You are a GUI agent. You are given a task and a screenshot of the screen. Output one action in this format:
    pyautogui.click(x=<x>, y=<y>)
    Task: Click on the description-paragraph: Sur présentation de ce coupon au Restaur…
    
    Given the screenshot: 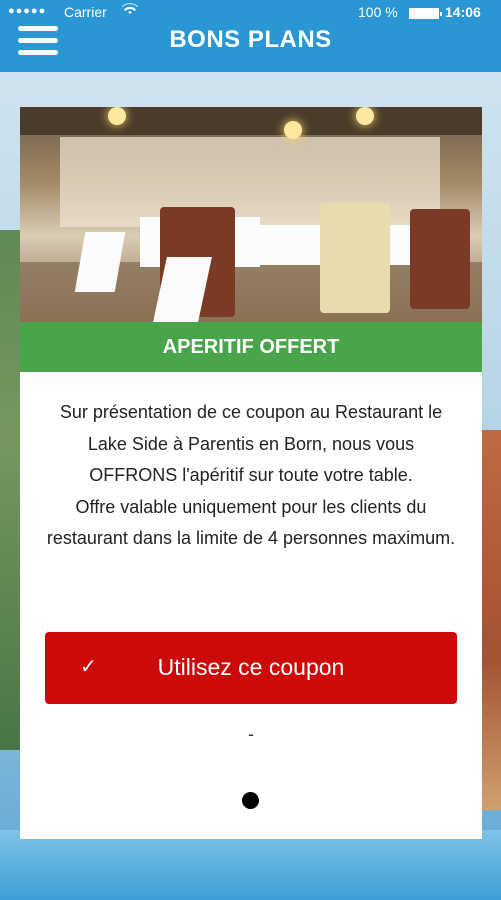 What is the action you would take?
    pyautogui.click(x=251, y=443)
    